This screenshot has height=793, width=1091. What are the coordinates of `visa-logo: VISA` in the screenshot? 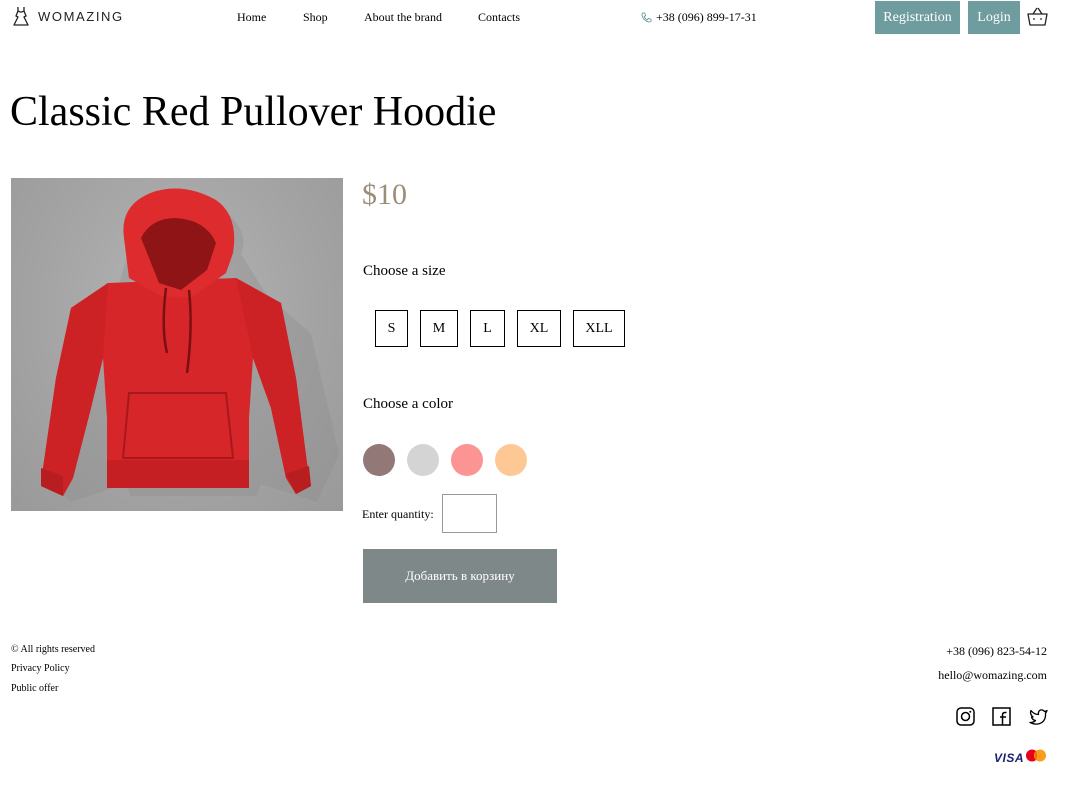 It's located at (1009, 758).